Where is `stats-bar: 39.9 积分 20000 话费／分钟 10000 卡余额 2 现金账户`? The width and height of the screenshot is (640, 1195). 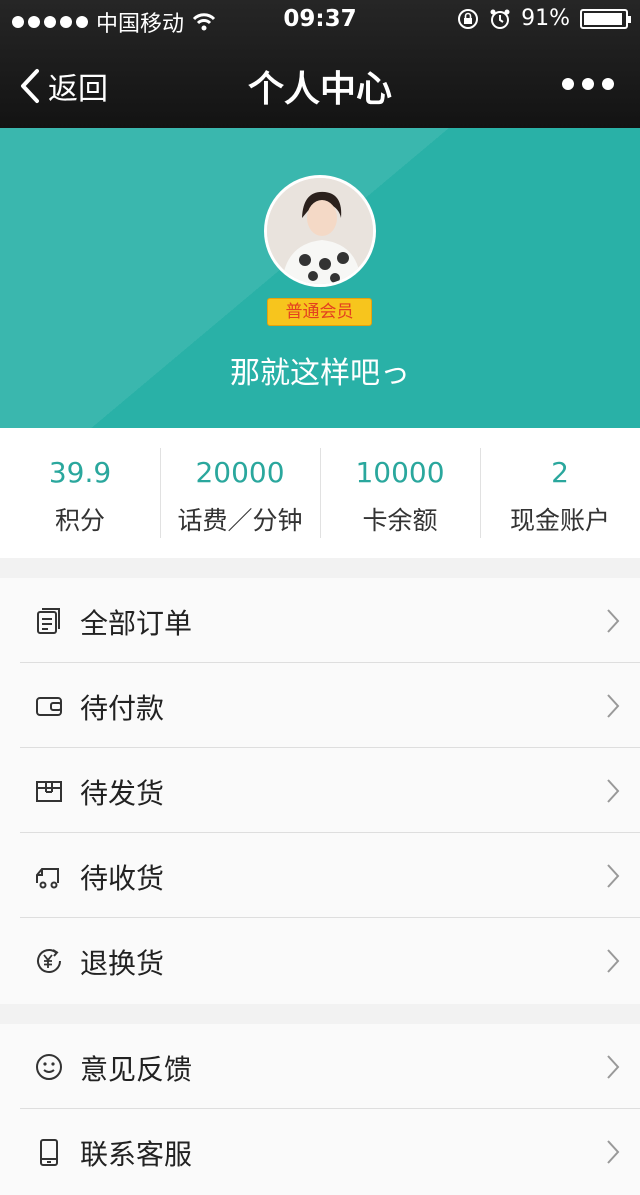
stats-bar: 39.9 积分 20000 话费／分钟 10000 卡余额 2 现金账户 is located at coordinates (320, 493).